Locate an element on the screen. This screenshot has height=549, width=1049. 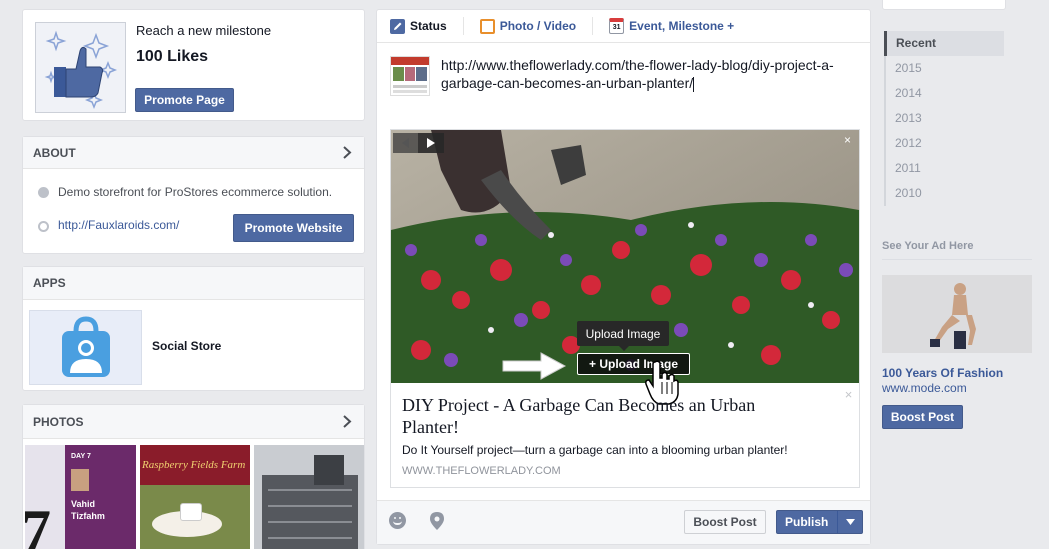
tab-status: Status is located at coordinates (418, 26).